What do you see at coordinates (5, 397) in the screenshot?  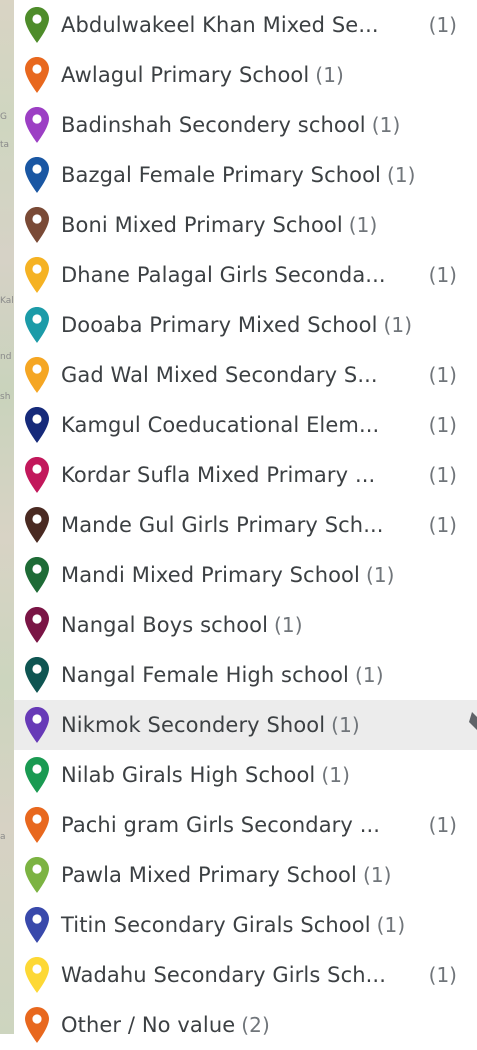 I see `map-label: sh` at bounding box center [5, 397].